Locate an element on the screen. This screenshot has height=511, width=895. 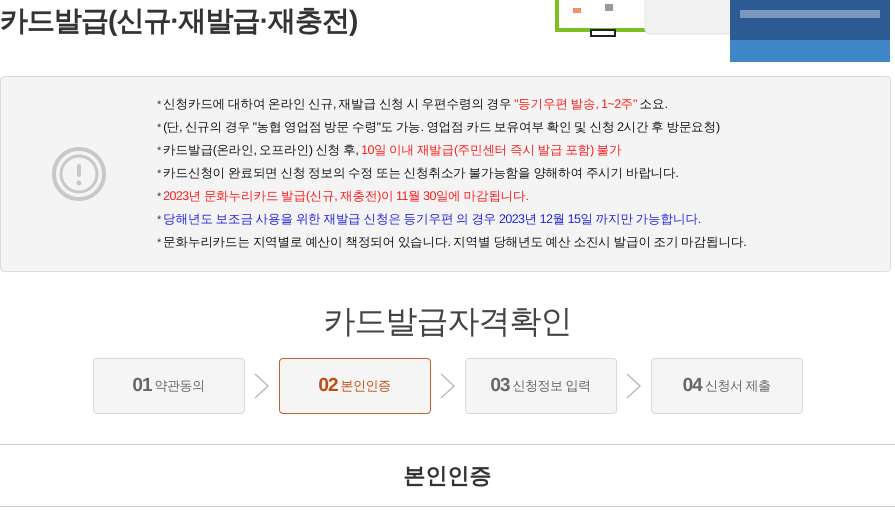
exclamation-circle-icon is located at coordinates (79, 174).